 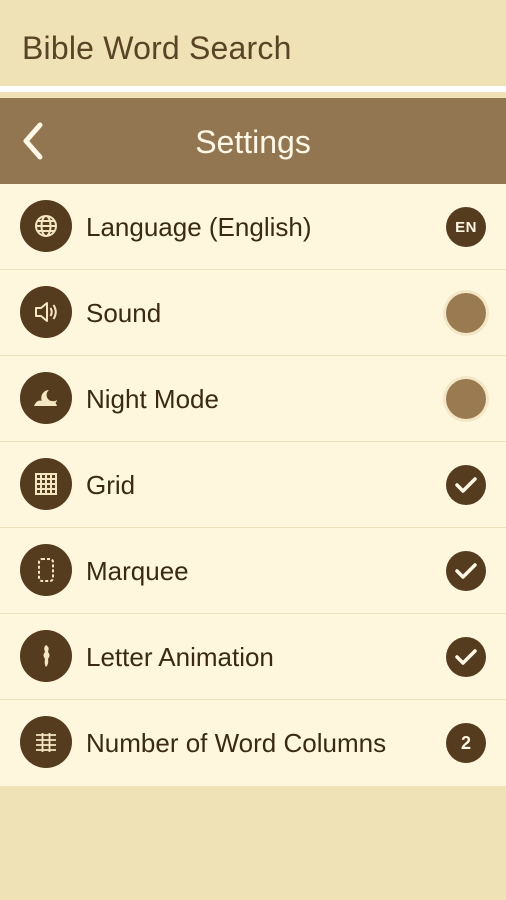 What do you see at coordinates (124, 313) in the screenshot?
I see `setting-label: Sound` at bounding box center [124, 313].